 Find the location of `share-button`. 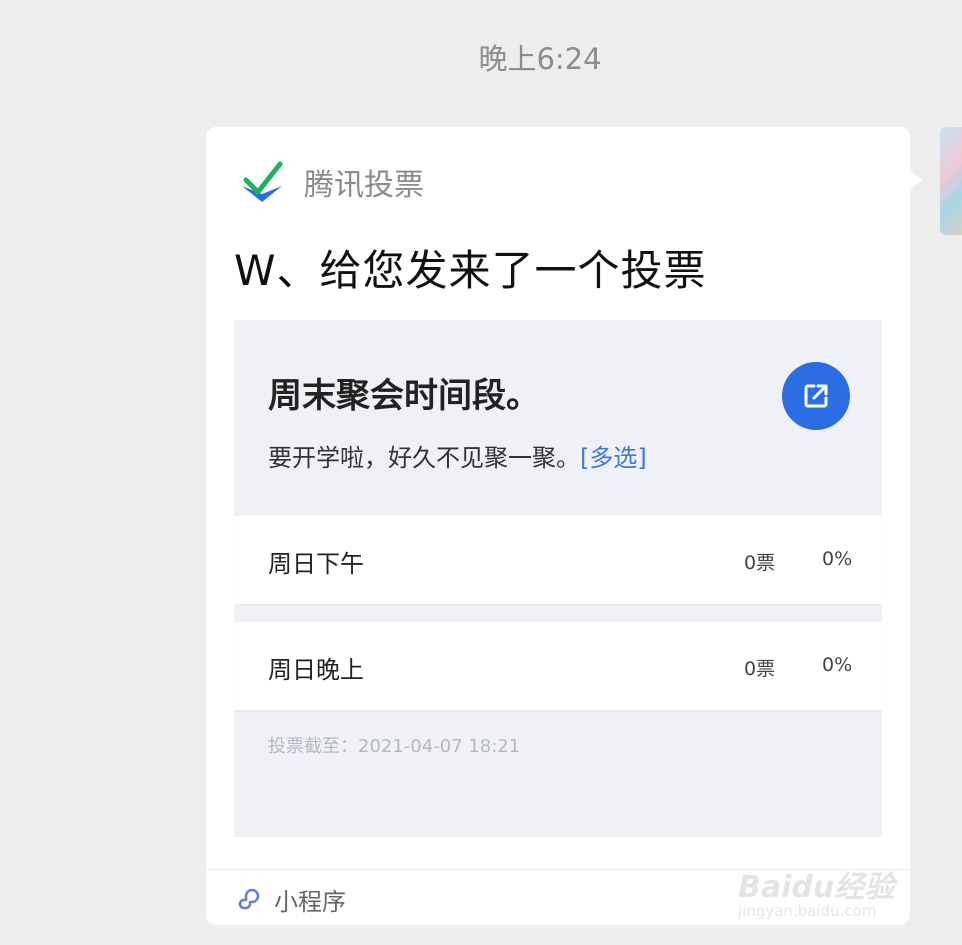

share-button is located at coordinates (816, 396).